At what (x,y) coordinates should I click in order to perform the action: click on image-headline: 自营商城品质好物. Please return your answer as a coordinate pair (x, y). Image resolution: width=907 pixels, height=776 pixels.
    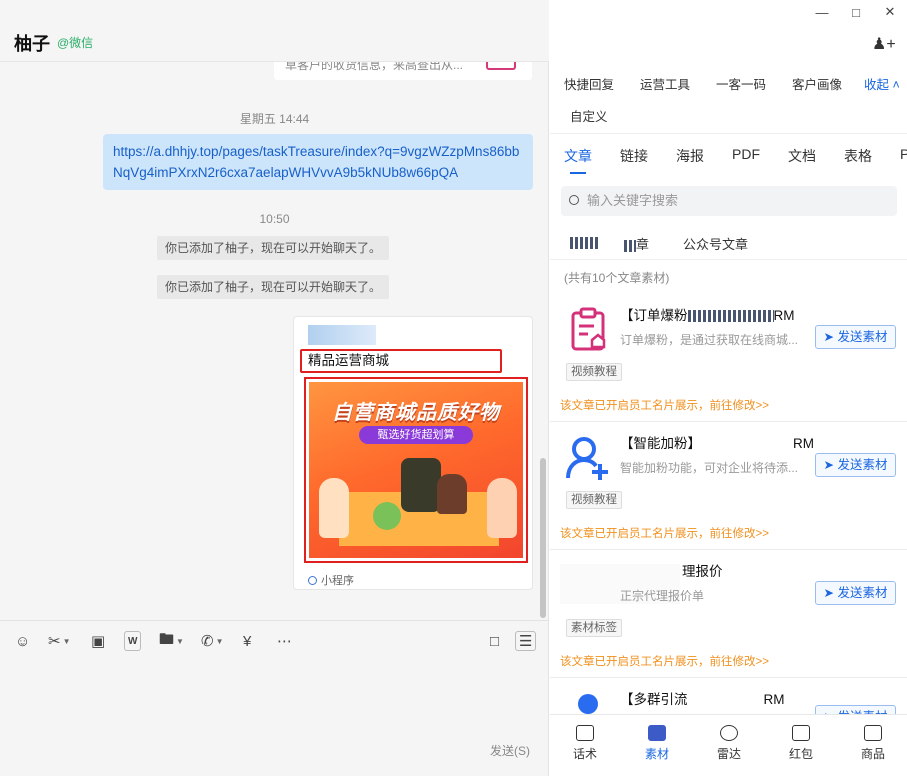
    Looking at the image, I should click on (416, 413).